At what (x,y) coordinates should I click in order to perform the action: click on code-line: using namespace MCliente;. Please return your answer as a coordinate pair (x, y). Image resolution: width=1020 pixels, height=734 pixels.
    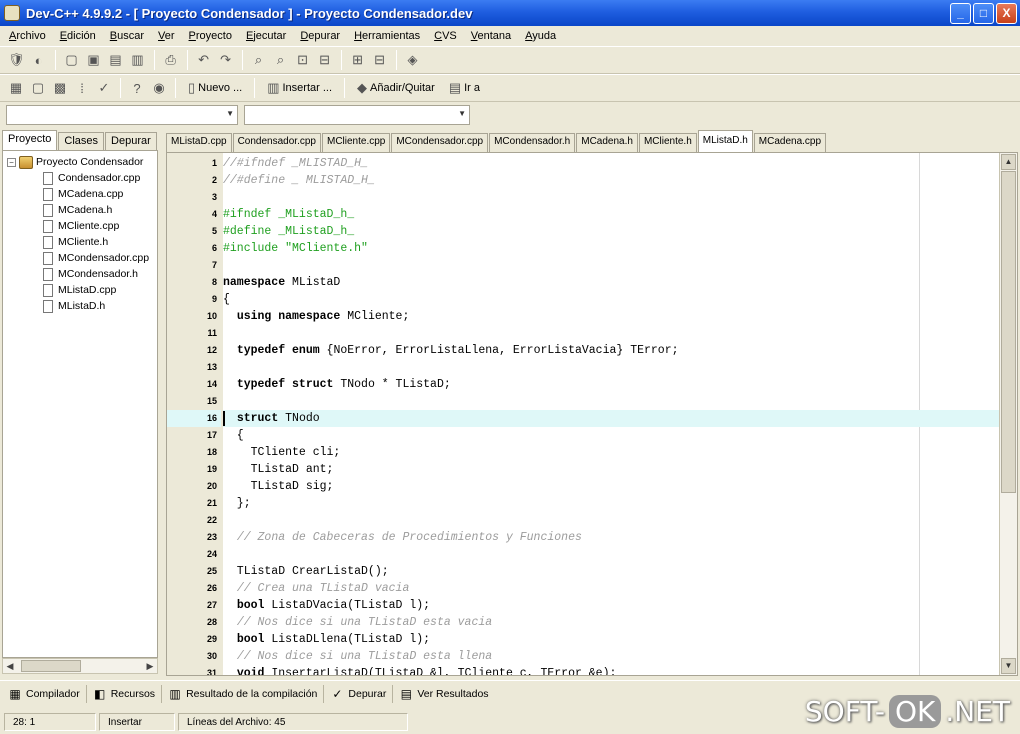
    Looking at the image, I should click on (611, 316).